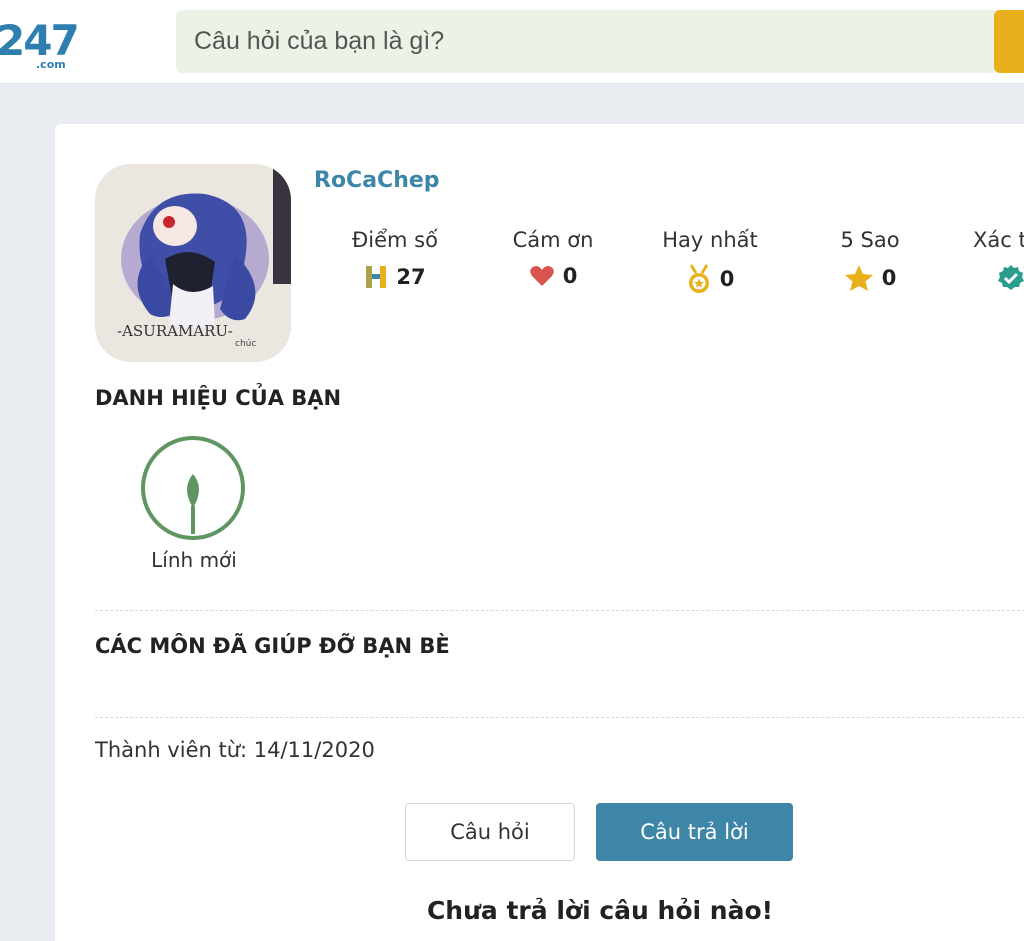 The height and width of the screenshot is (941, 1024). I want to click on stat-five-stars: 5 Sao 0, so click(870, 260).